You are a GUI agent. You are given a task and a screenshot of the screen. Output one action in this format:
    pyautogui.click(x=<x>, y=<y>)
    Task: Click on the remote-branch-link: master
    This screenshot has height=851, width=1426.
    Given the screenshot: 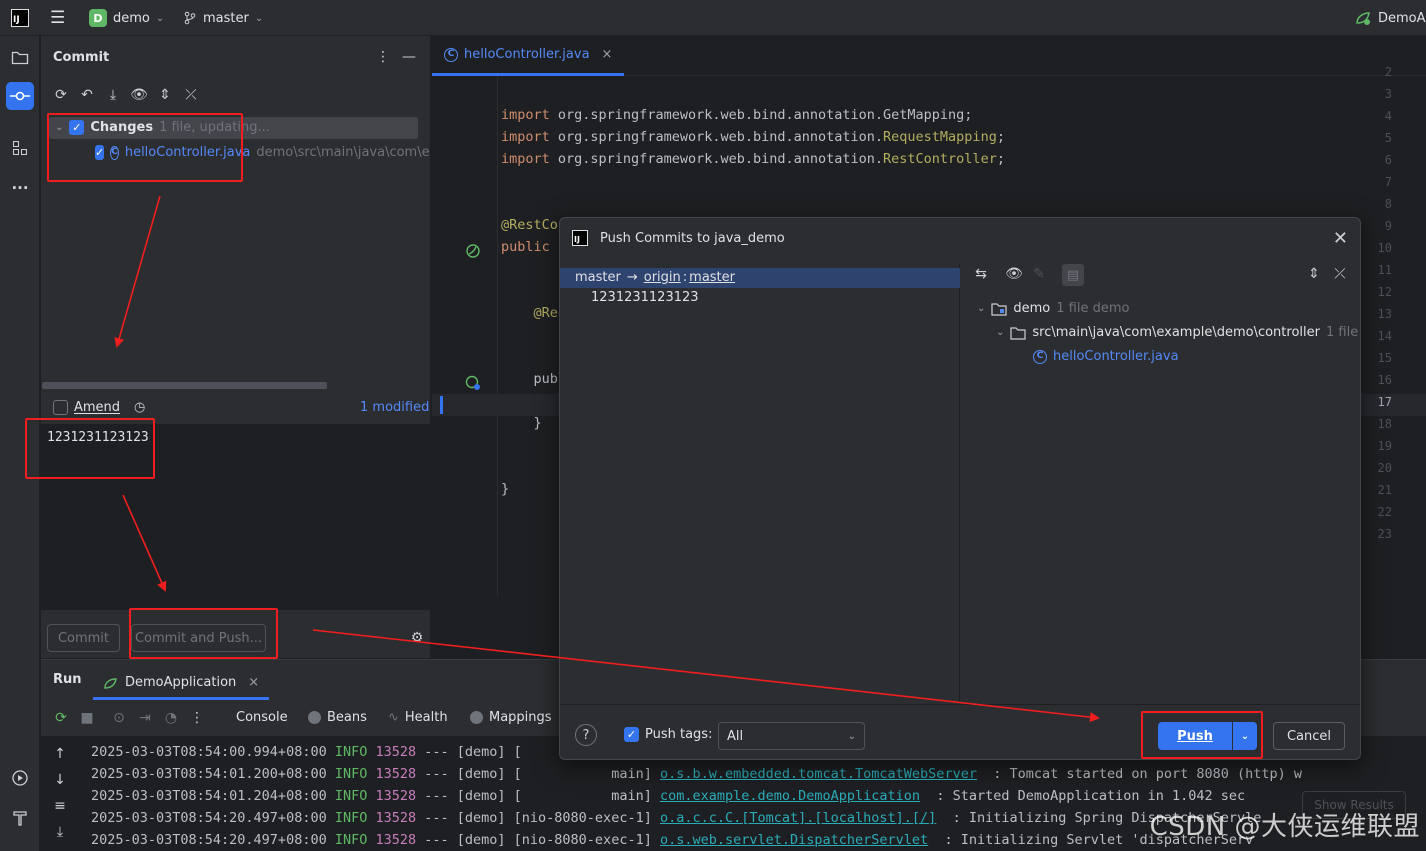 What is the action you would take?
    pyautogui.click(x=712, y=277)
    